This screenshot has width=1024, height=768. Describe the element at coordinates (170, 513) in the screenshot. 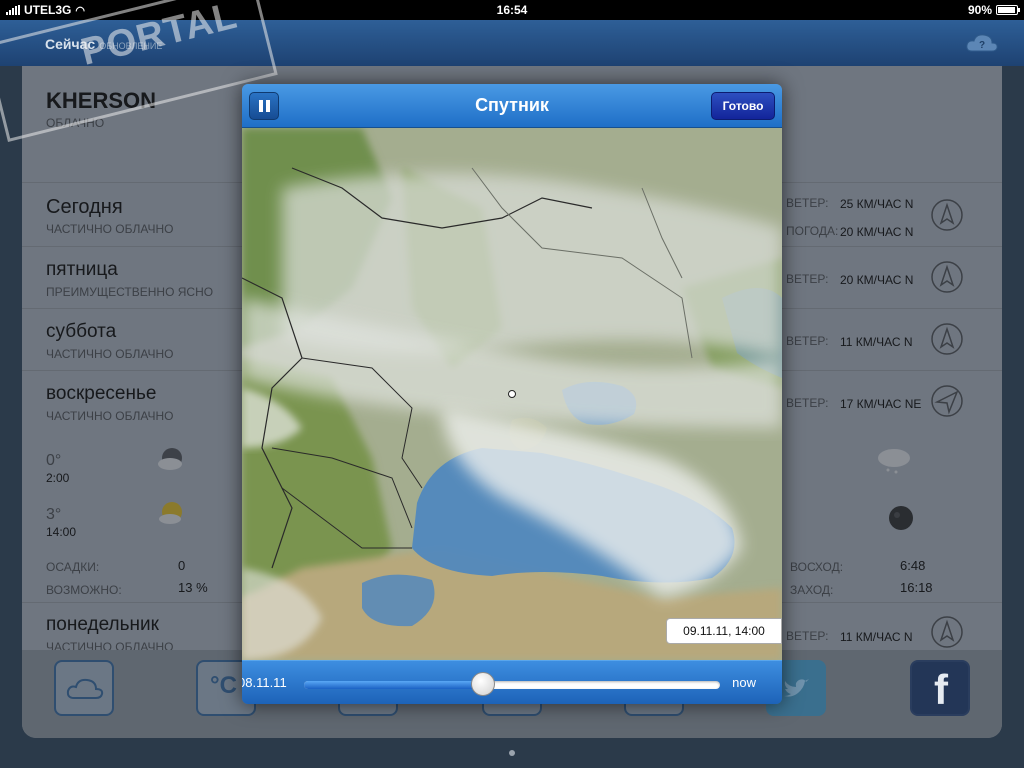

I see `sun-cloud-icon` at that location.